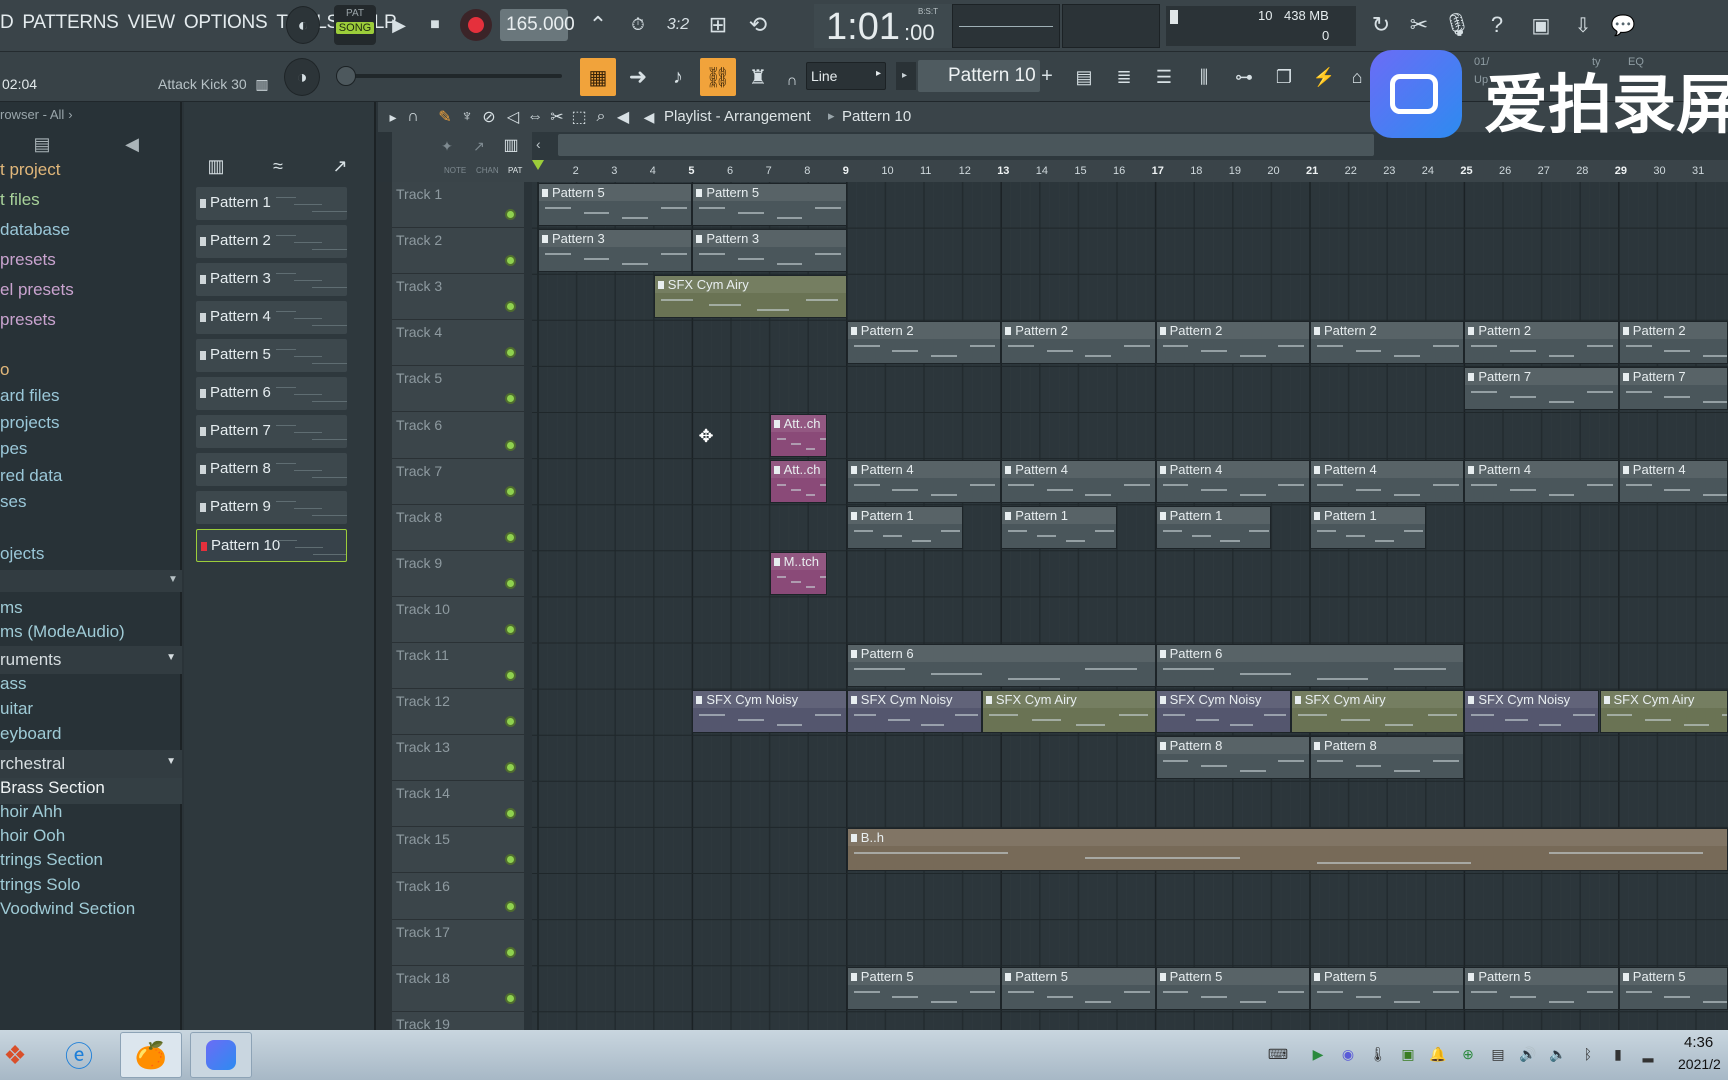 The height and width of the screenshot is (1080, 1728). Describe the element at coordinates (355, 13) in the screenshot. I see `pat-label: PAT` at that location.